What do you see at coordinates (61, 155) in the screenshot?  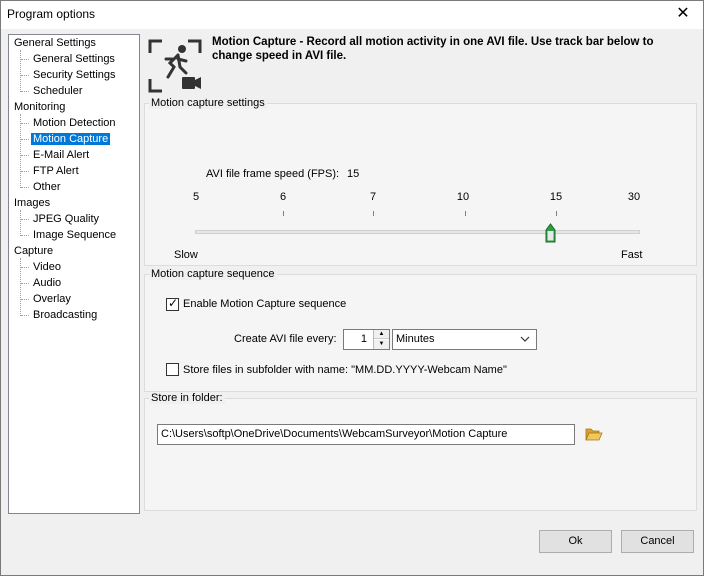 I see `tree-item-email-alert: E-Mail Alert` at bounding box center [61, 155].